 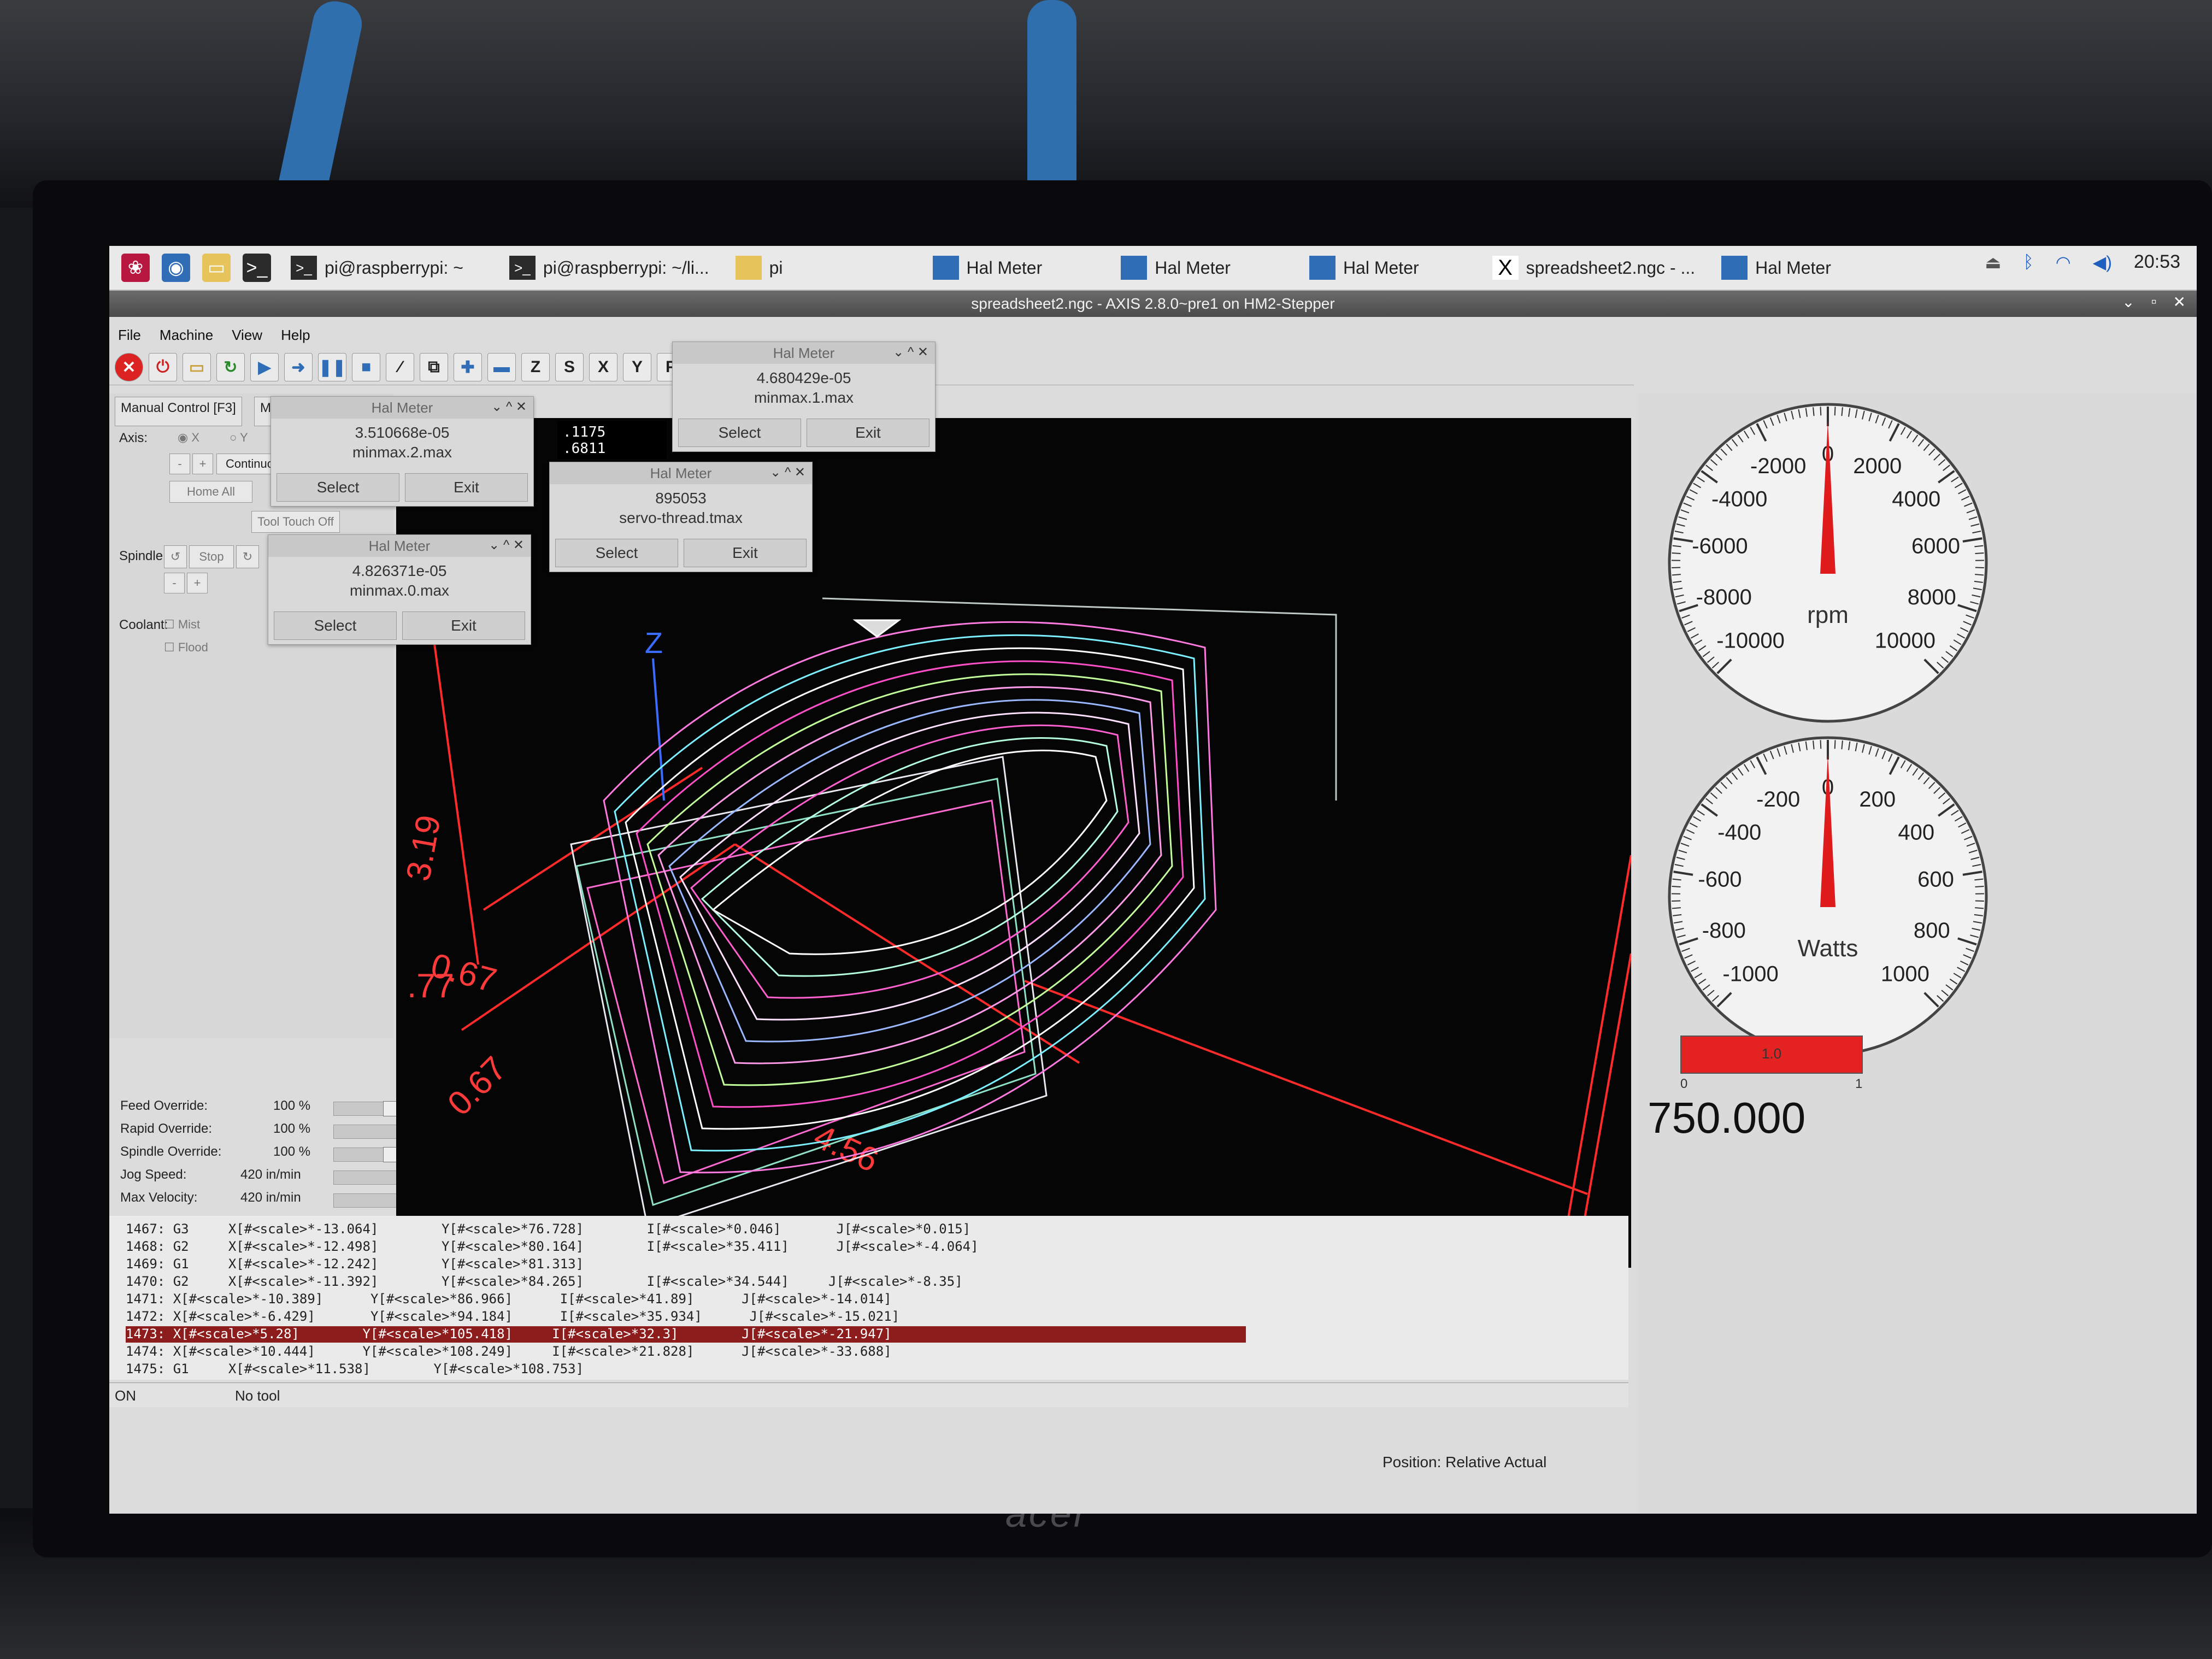 What do you see at coordinates (264, 367) in the screenshot?
I see `run-icon: ▶` at bounding box center [264, 367].